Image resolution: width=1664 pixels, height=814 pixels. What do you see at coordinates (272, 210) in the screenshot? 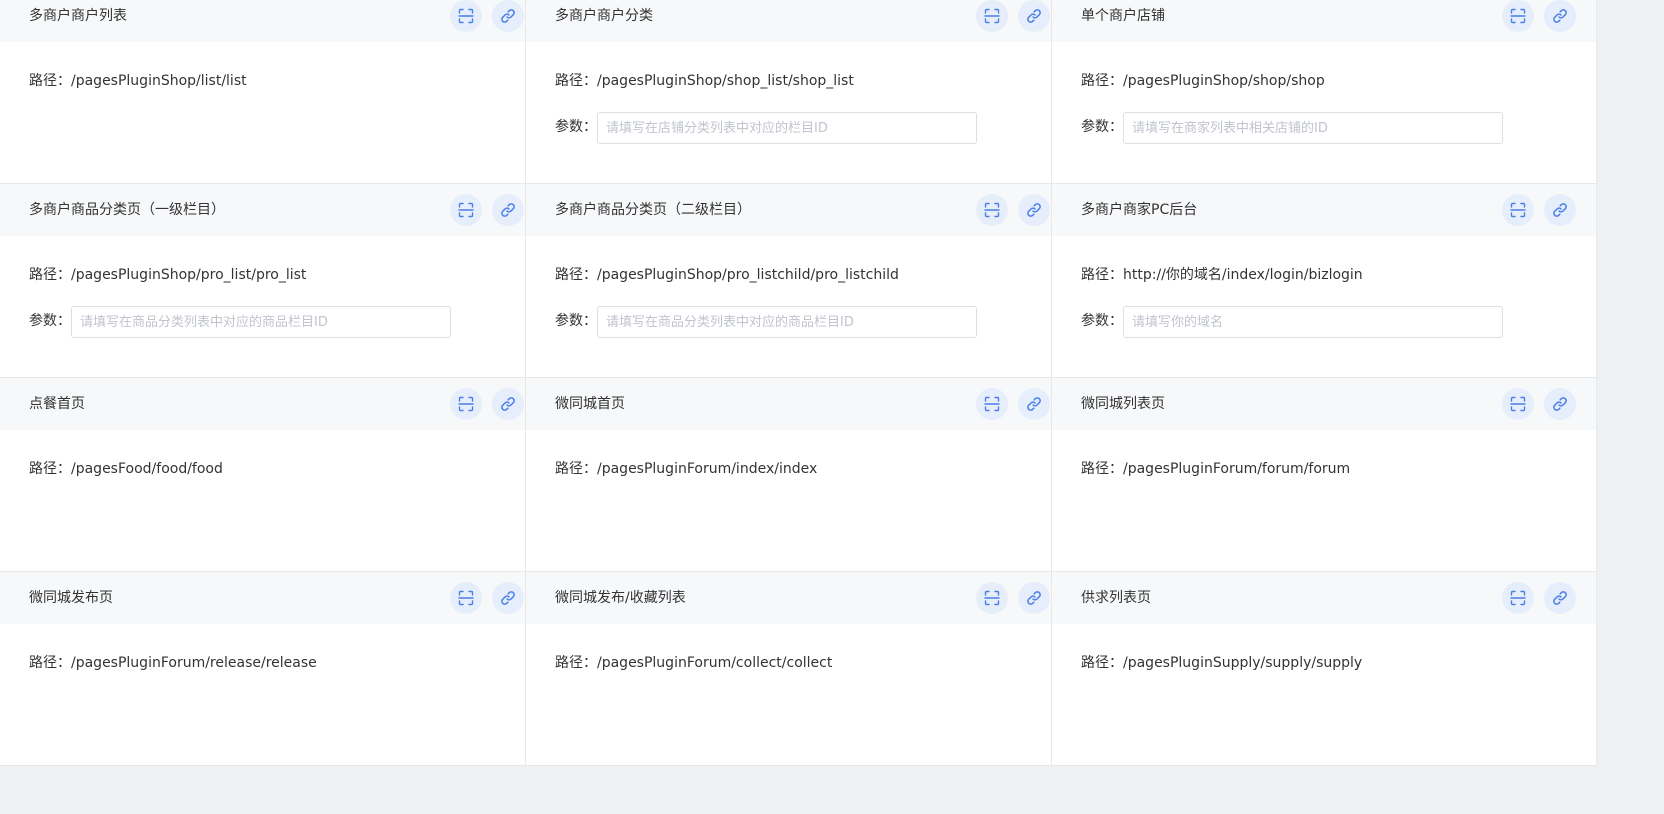
I see `card-header: 多商户商品分类页（一级栏目）` at bounding box center [272, 210].